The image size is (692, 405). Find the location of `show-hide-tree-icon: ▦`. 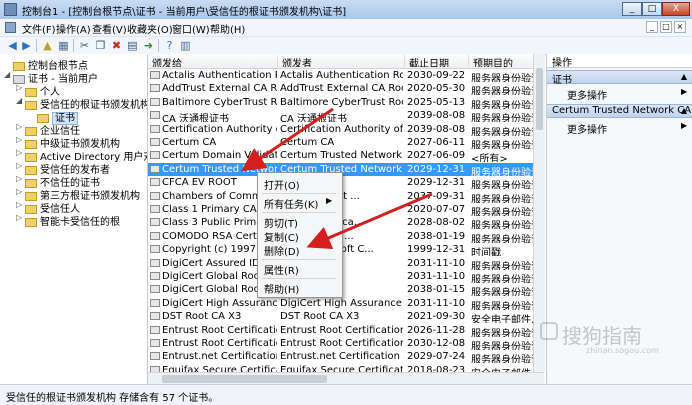

show-hide-tree-icon: ▦ is located at coordinates (63, 45).